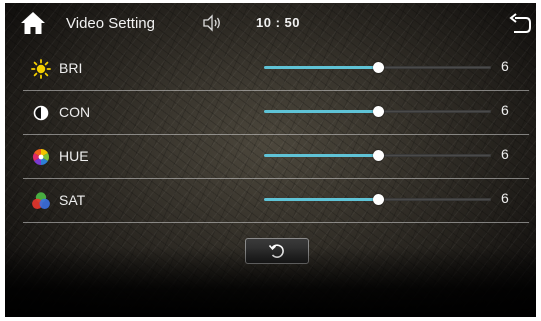 Image resolution: width=541 pixels, height=321 pixels. What do you see at coordinates (276, 222) in the screenshot?
I see `divider` at bounding box center [276, 222].